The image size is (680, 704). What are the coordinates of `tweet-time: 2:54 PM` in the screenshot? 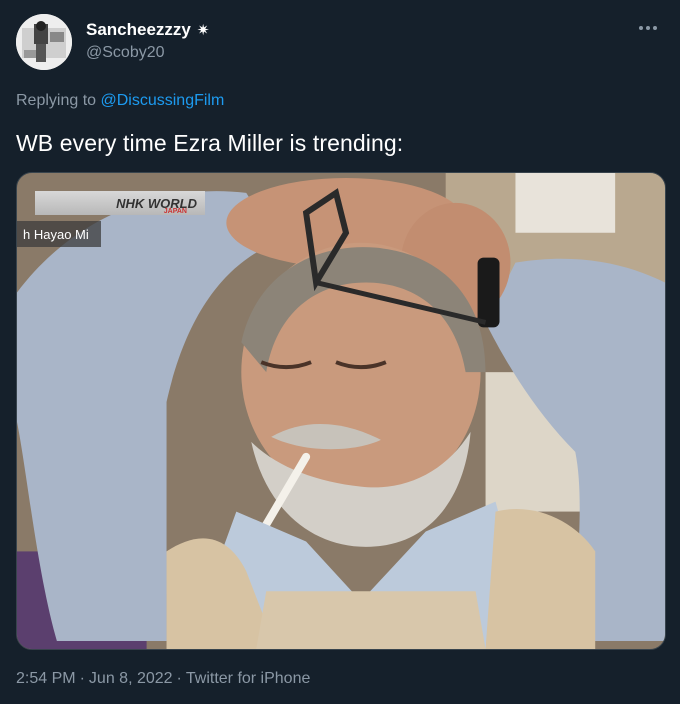 It's located at (46, 679).